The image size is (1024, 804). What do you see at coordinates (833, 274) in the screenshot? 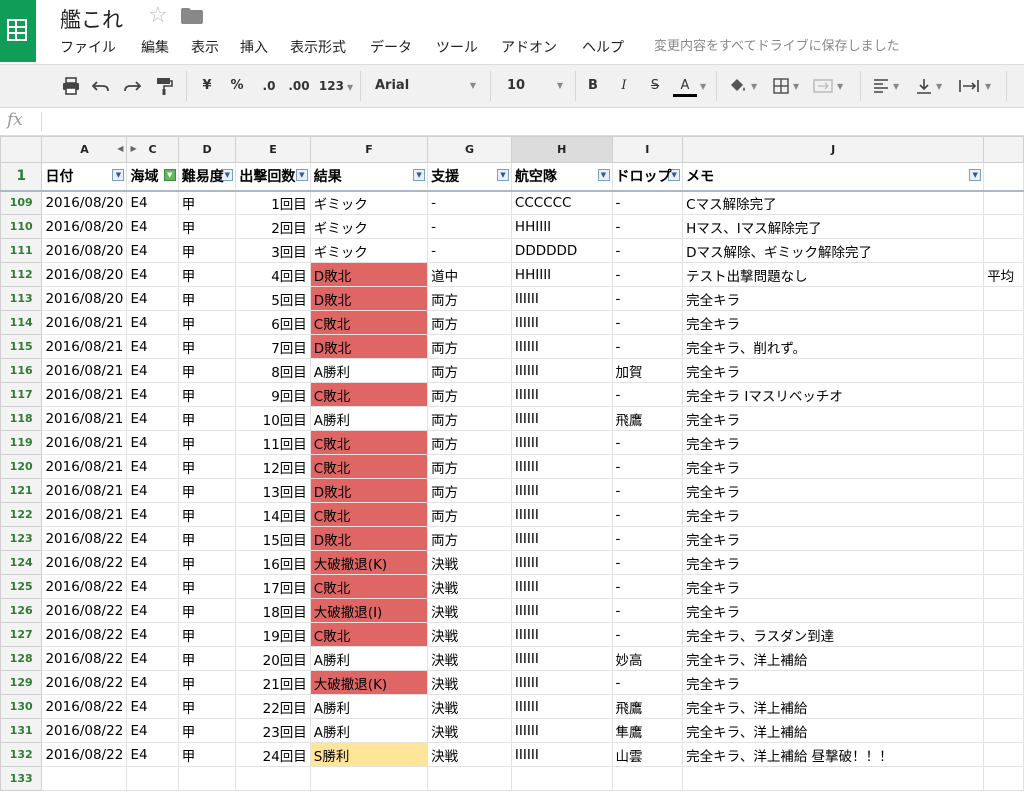
I see `memo-cell: テスト出撃問題なし` at bounding box center [833, 274].